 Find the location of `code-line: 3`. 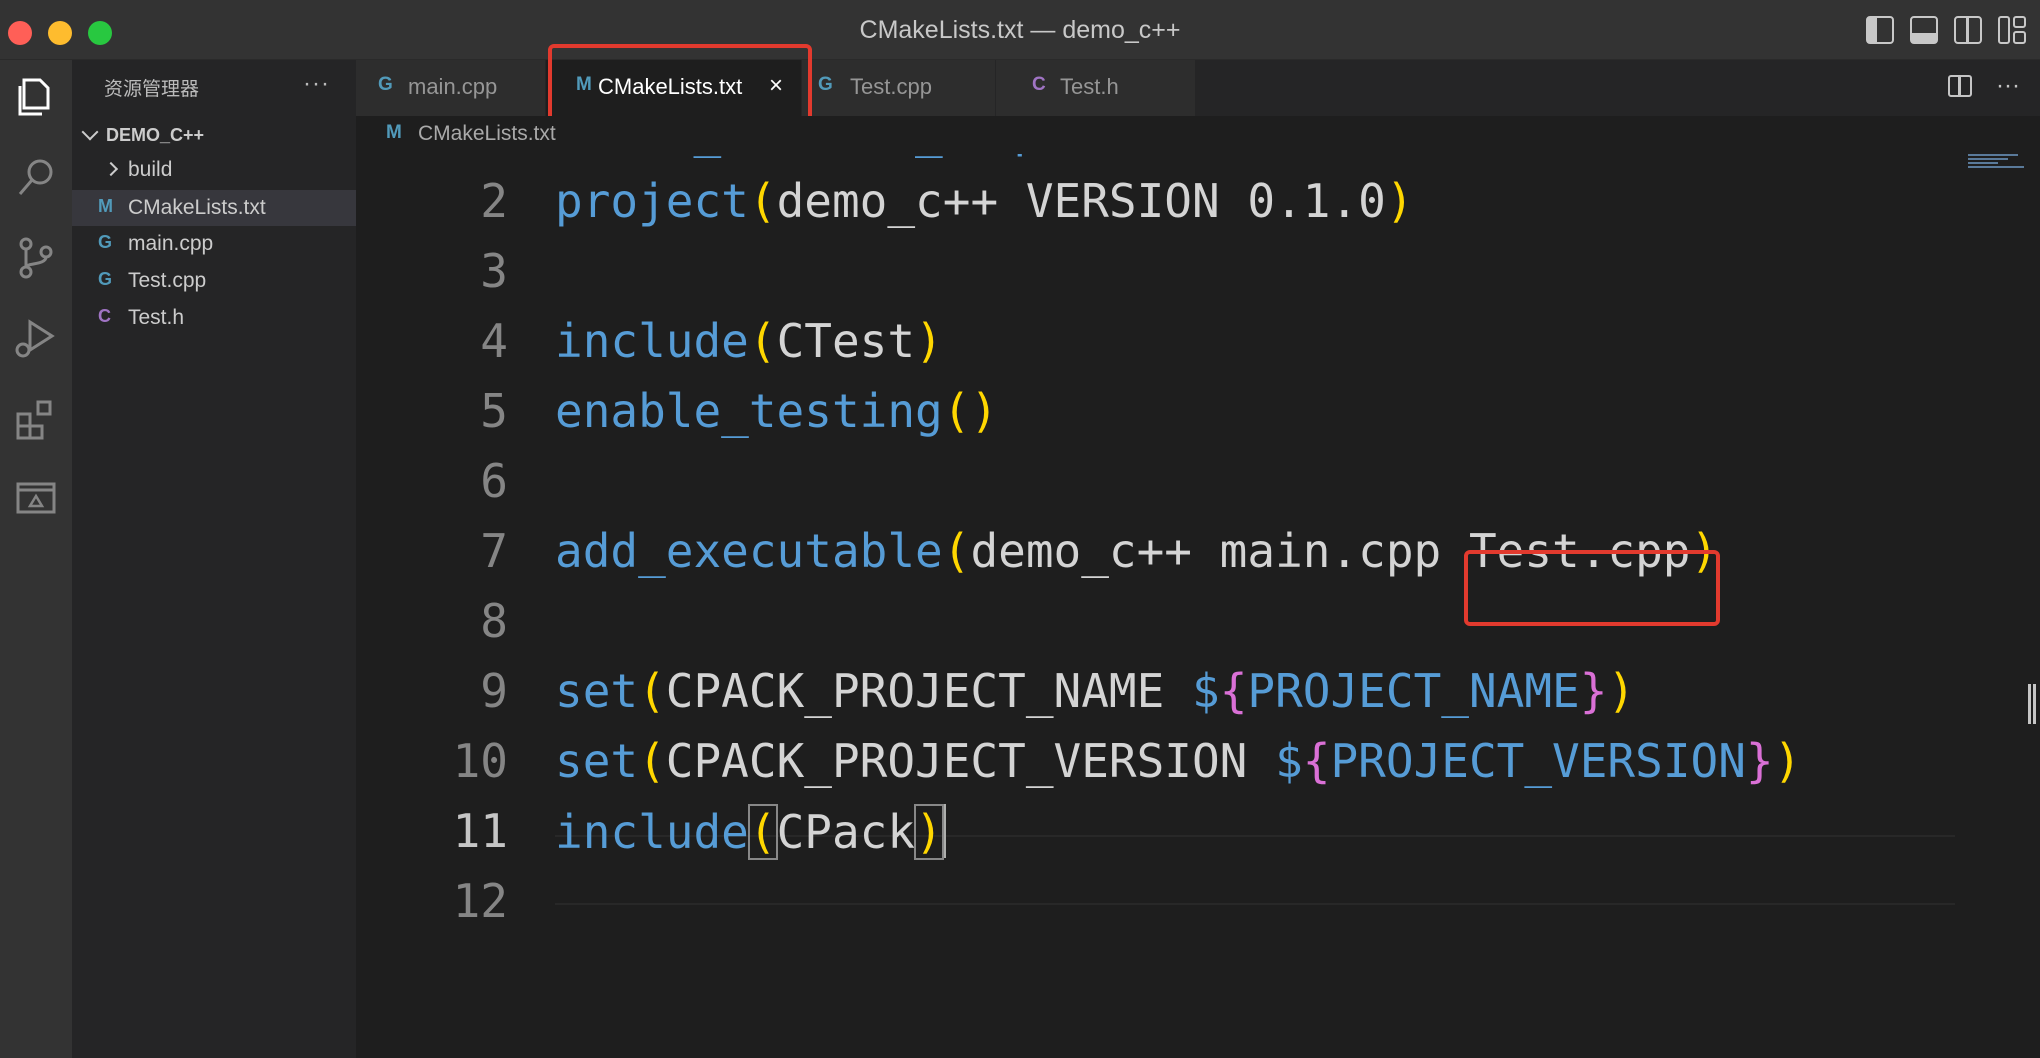

code-line: 3 is located at coordinates (1156, 271).